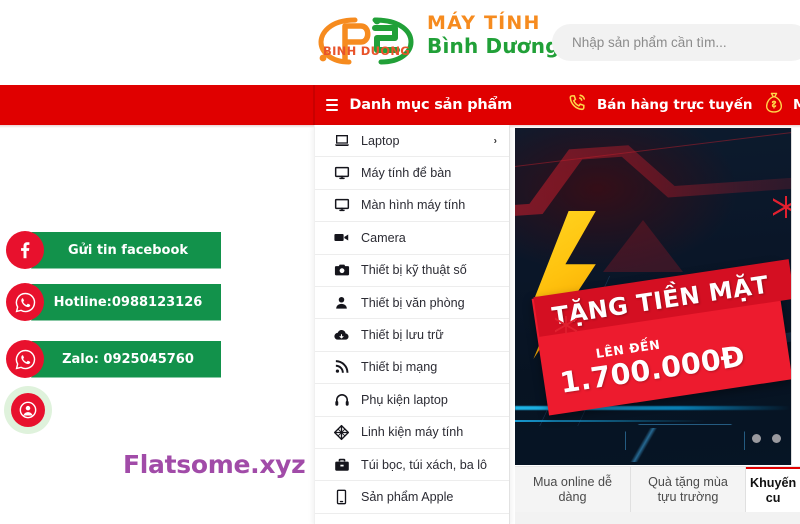  I want to click on category-item-label: Thiết bị mạng, so click(399, 367).